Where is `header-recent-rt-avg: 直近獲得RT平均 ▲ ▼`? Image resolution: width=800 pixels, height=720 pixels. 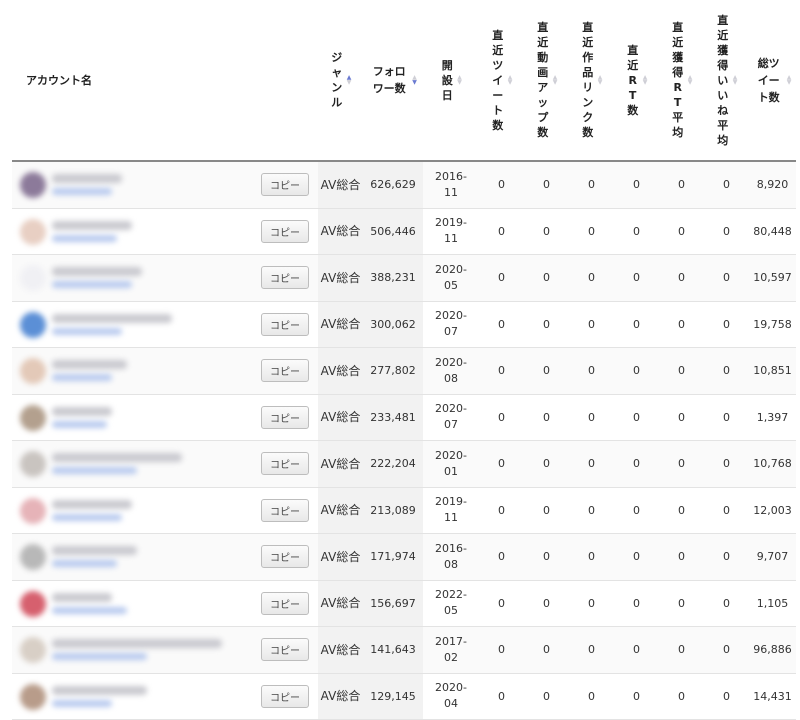 header-recent-rt-avg: 直近獲得RT平均 ▲ ▼ is located at coordinates (681, 81).